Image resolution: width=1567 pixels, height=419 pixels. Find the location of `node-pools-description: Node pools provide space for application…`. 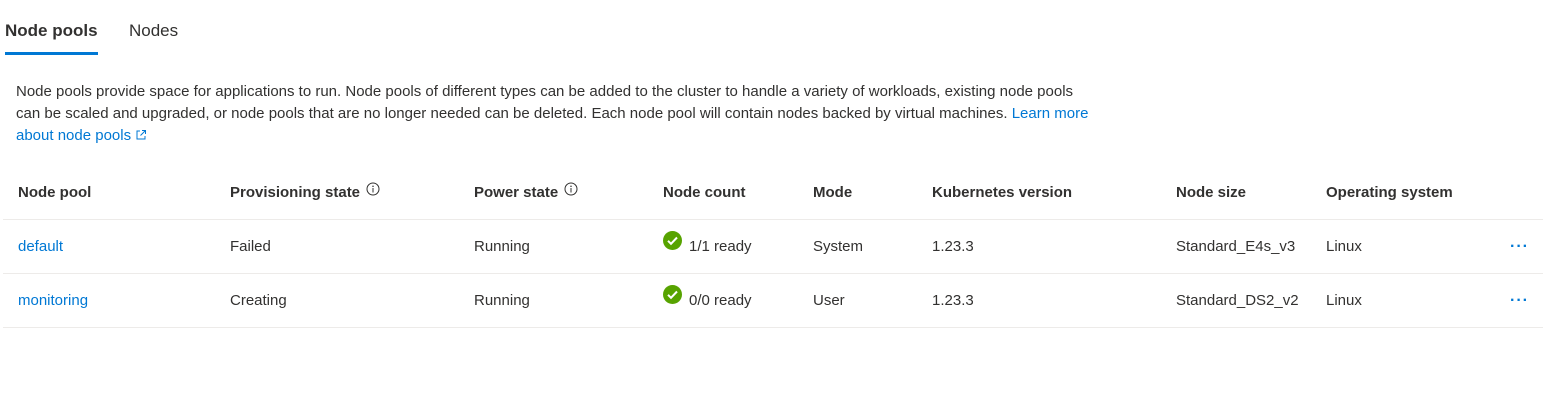

node-pools-description: Node pools provide space for application… is located at coordinates (556, 114).